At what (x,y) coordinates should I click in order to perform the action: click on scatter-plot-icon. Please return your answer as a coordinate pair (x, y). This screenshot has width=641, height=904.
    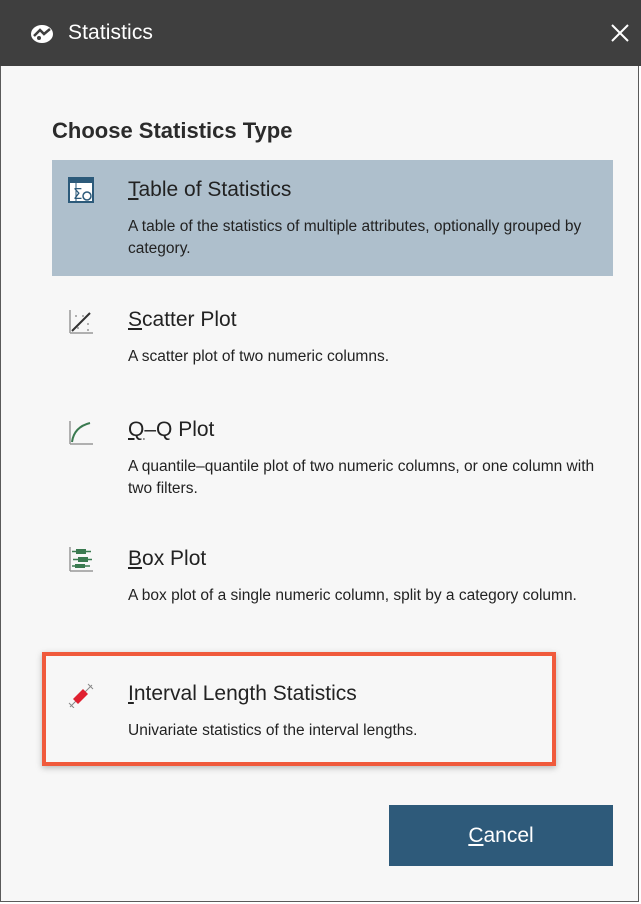
    Looking at the image, I should click on (81, 322).